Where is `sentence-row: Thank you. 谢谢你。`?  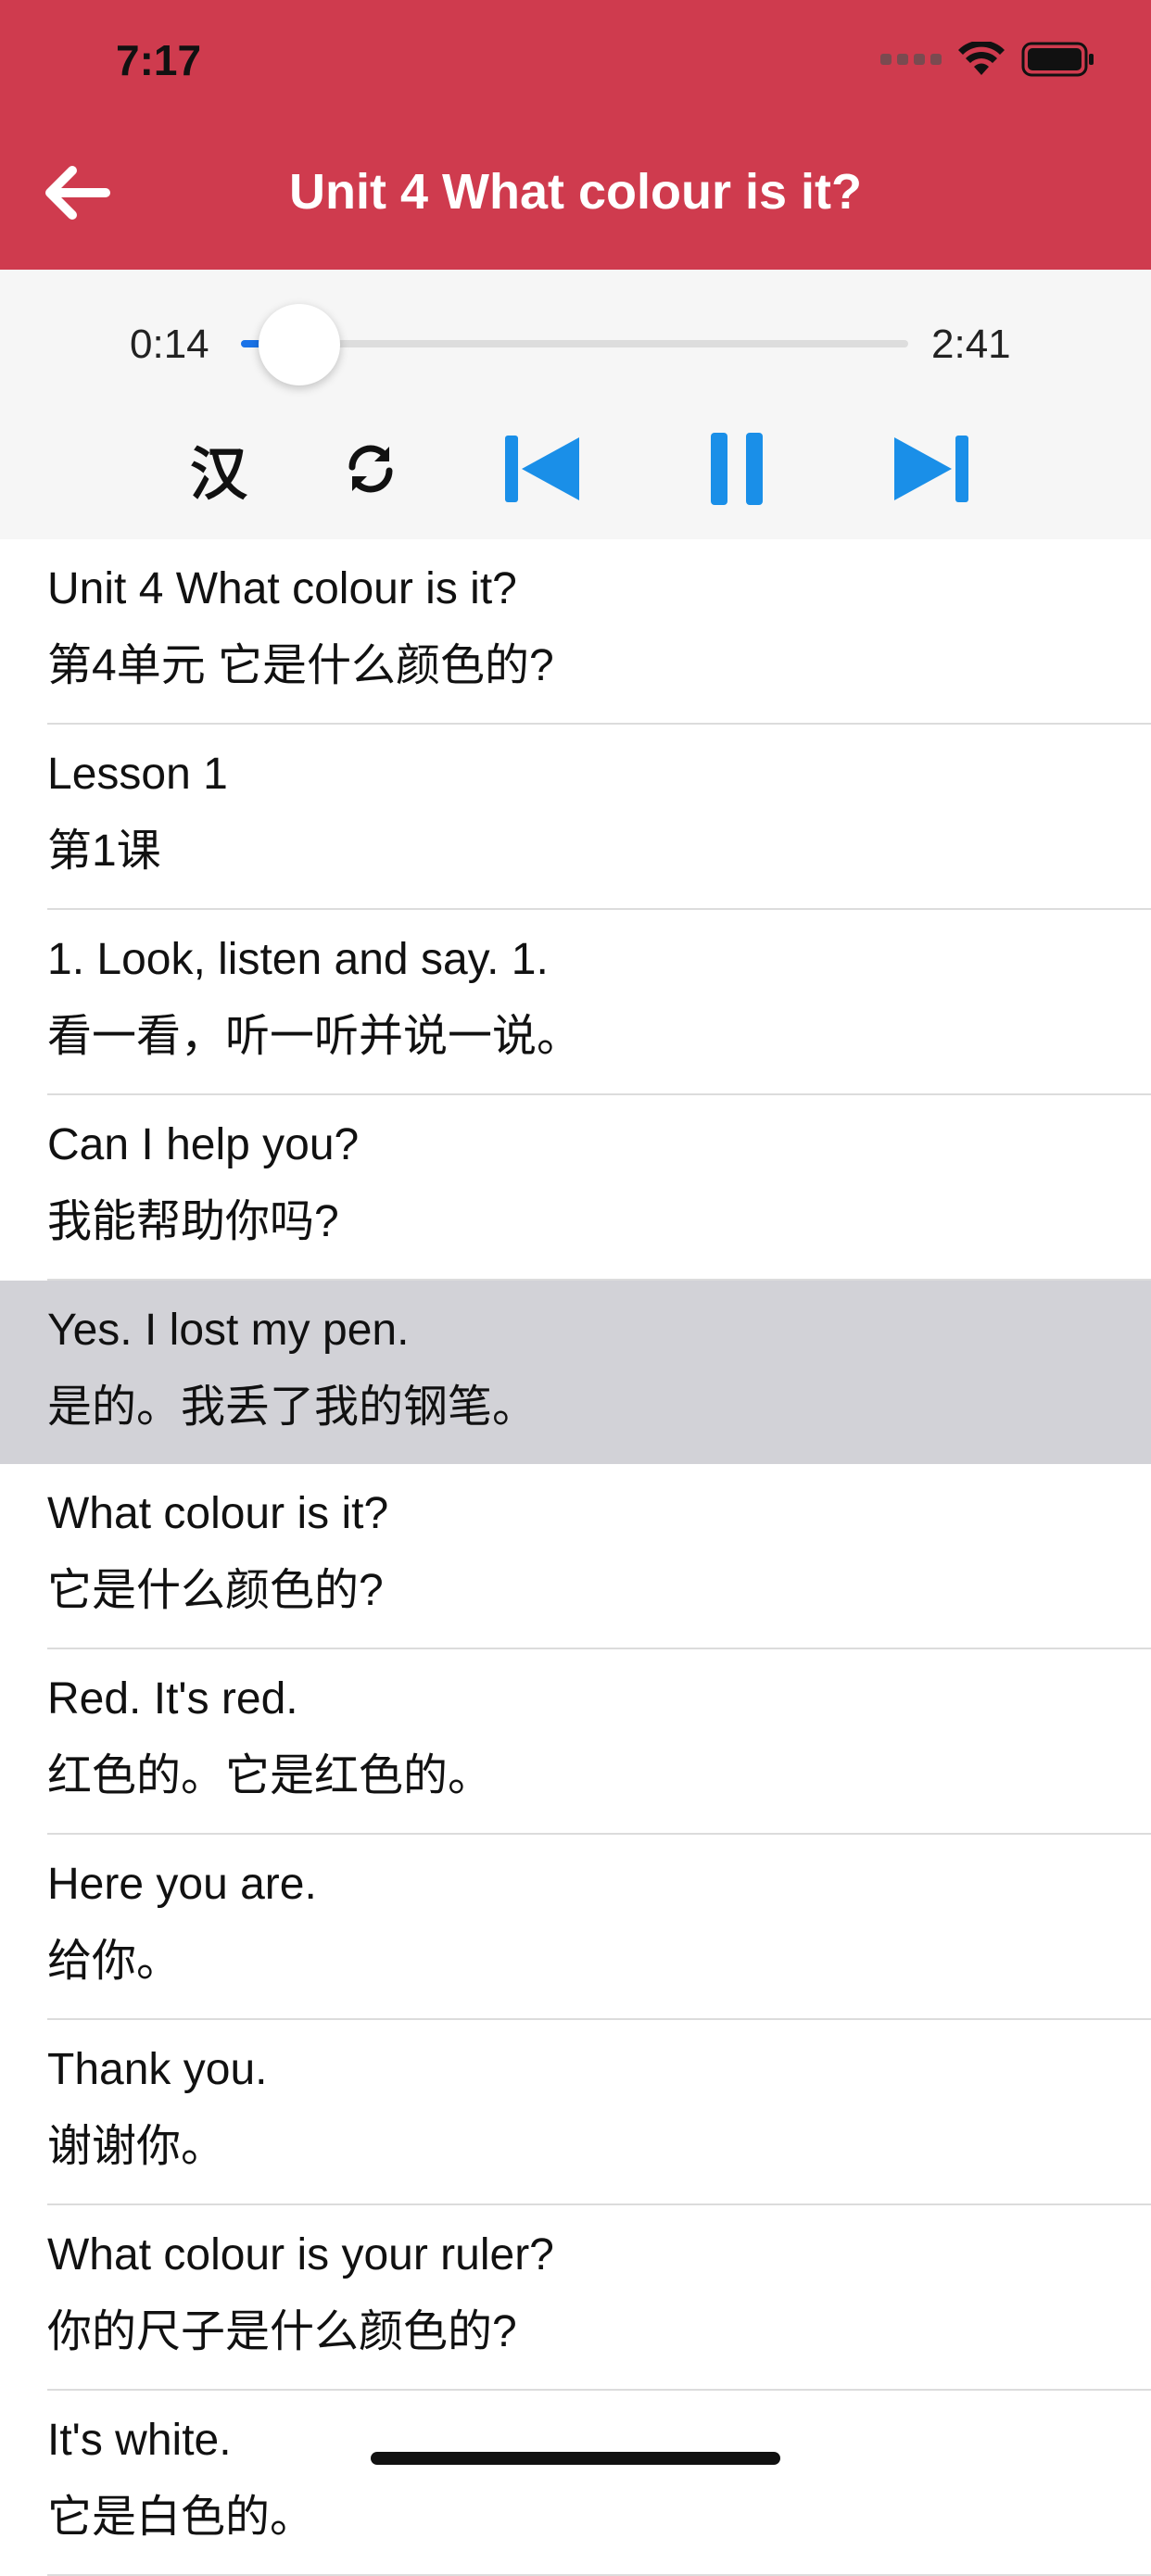
sentence-row: Thank you. 谢谢你。 is located at coordinates (599, 2113).